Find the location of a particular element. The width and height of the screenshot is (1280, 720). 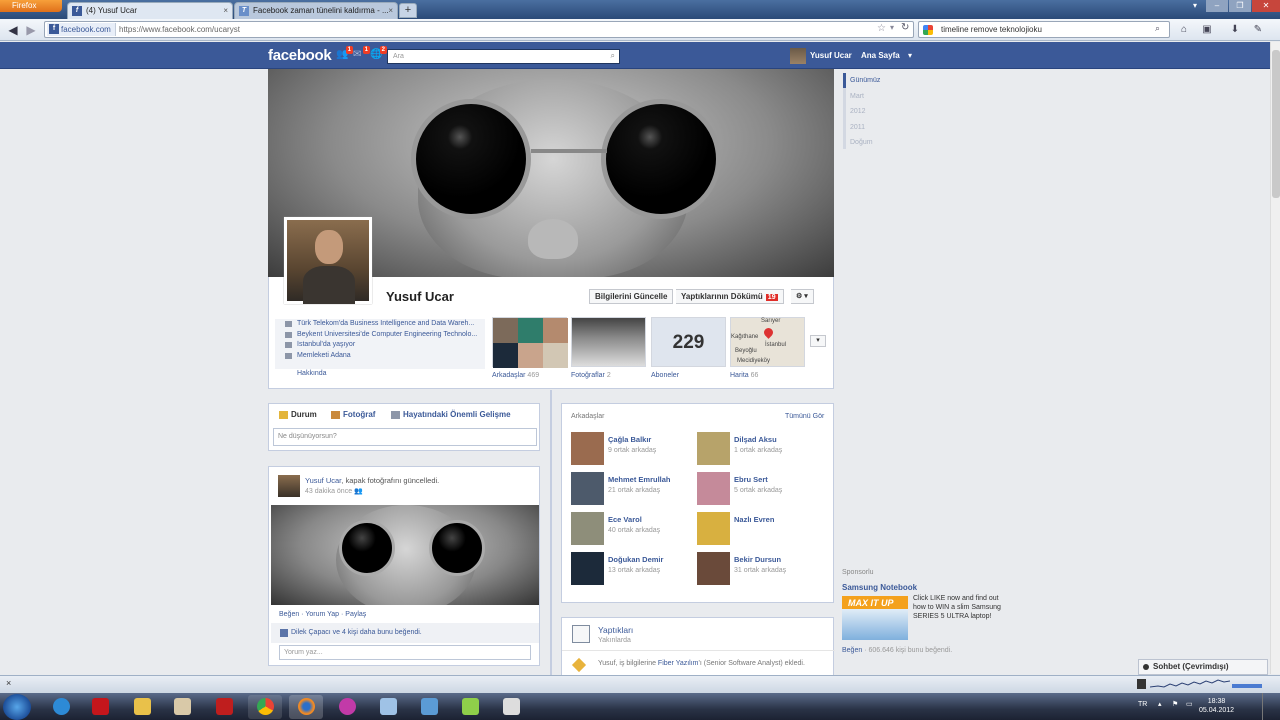

minimize-button: – is located at coordinates (1217, 6).